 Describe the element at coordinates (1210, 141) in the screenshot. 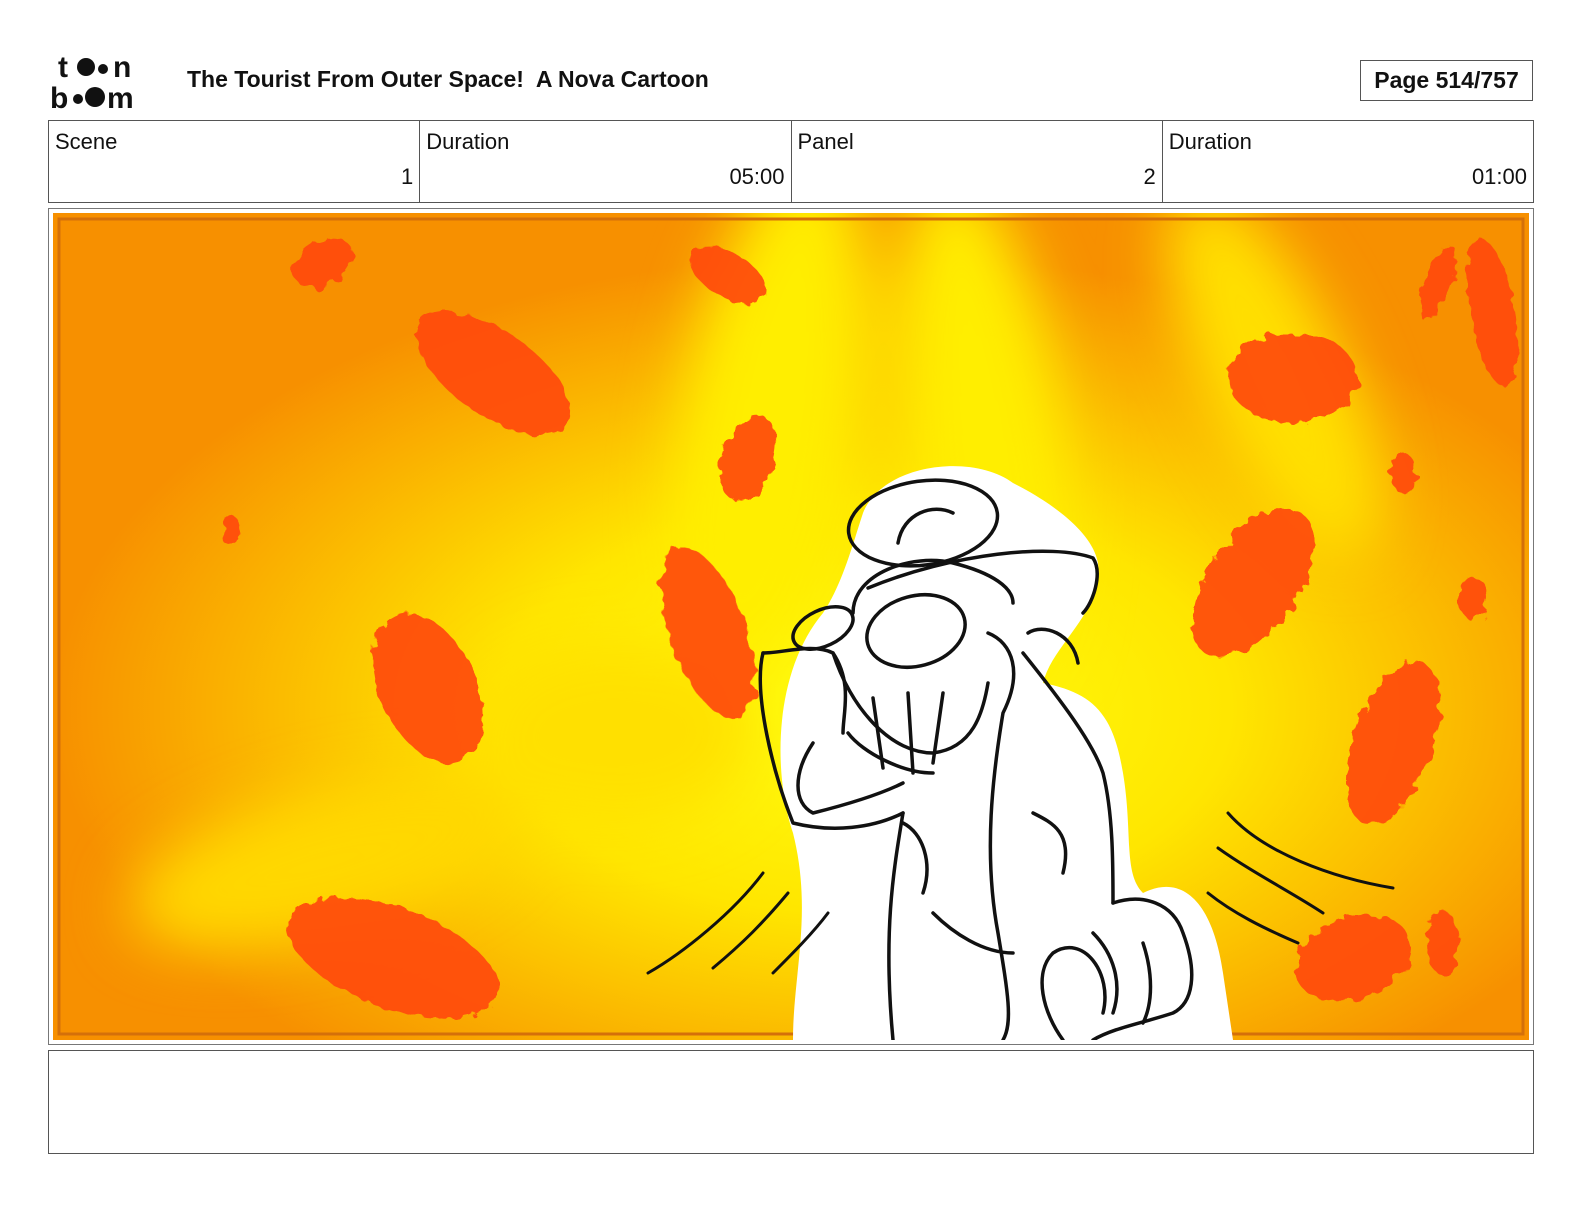

I see `panel-duration-label: Duration` at that location.